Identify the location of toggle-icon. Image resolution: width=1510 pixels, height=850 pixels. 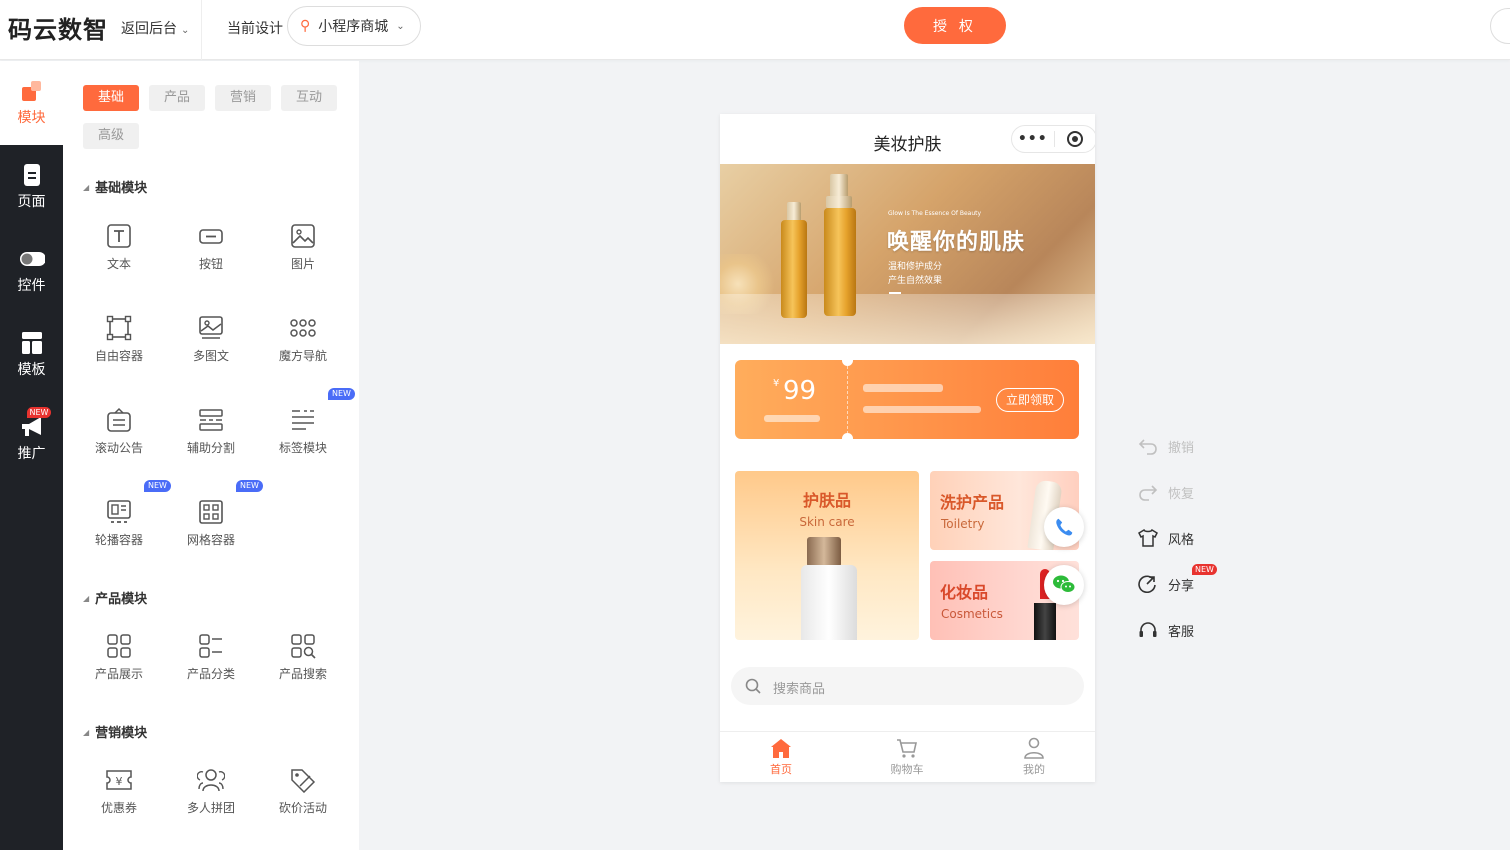
(32, 259).